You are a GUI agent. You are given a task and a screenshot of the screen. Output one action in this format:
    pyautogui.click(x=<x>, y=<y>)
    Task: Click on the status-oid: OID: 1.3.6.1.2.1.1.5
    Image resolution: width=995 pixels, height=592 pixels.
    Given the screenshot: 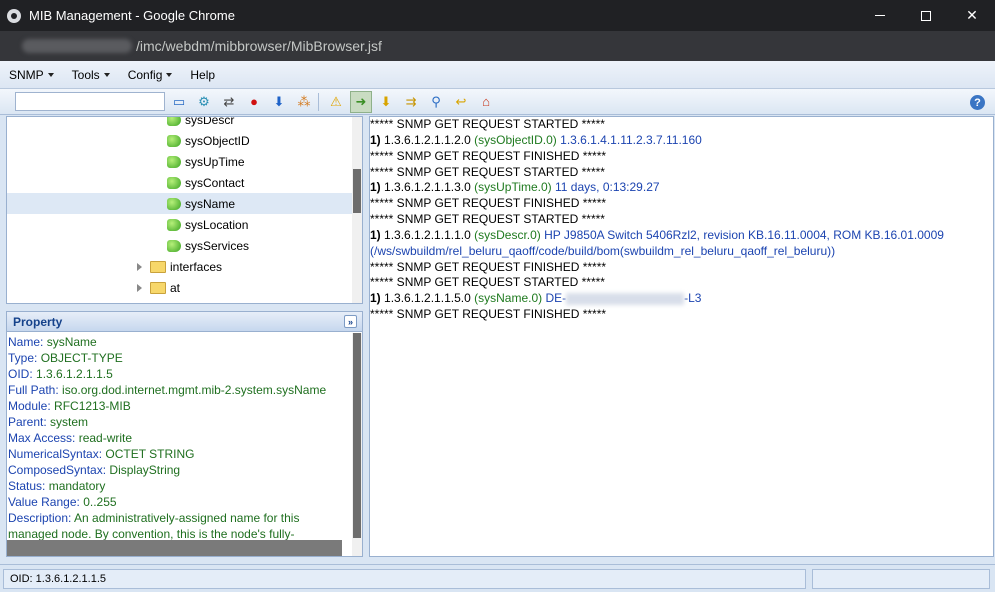 What is the action you would take?
    pyautogui.click(x=404, y=579)
    